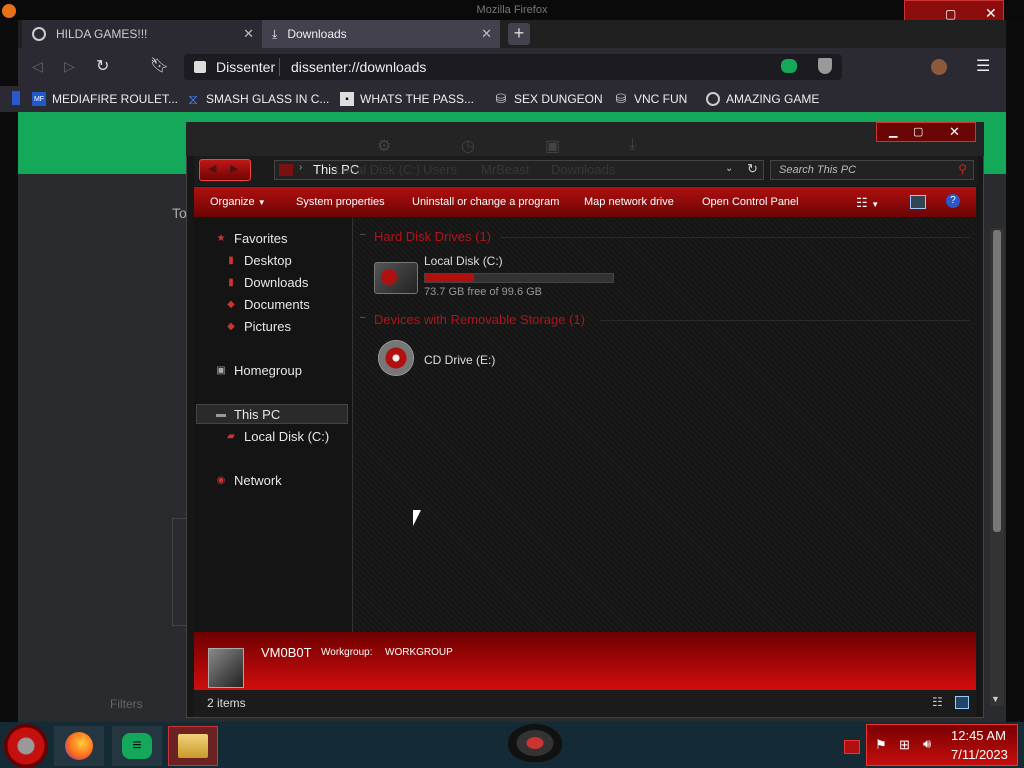  What do you see at coordinates (37, 66) in the screenshot?
I see `back-icon: ◁` at bounding box center [37, 66].